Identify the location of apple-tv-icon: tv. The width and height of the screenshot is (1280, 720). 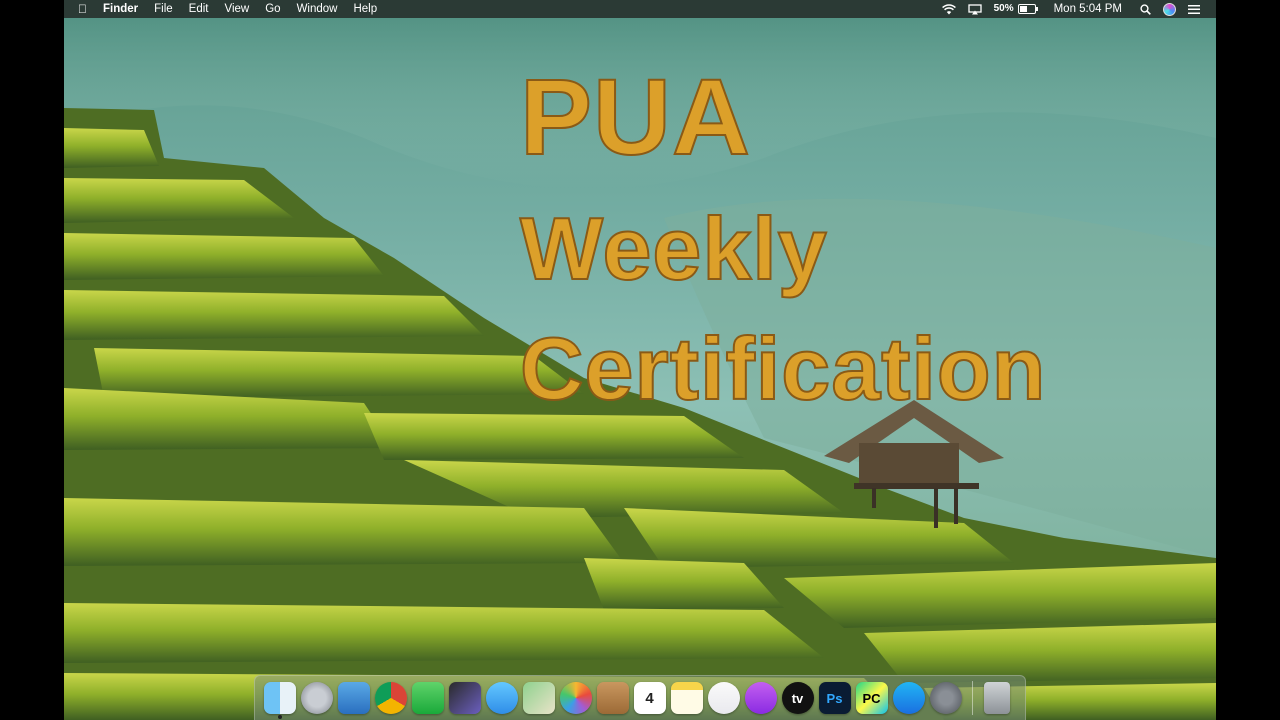
(797, 698).